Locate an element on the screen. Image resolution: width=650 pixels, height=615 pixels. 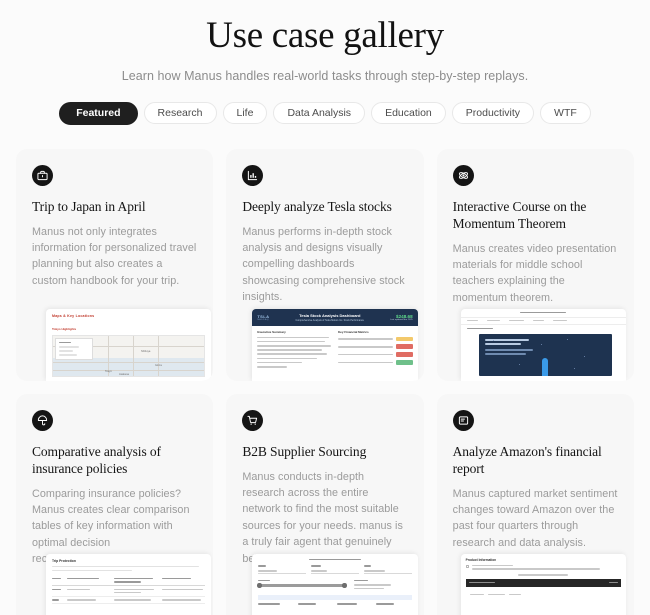
card-thumbnail-report-terminal: Product Information is located at coordinates (543, 584).